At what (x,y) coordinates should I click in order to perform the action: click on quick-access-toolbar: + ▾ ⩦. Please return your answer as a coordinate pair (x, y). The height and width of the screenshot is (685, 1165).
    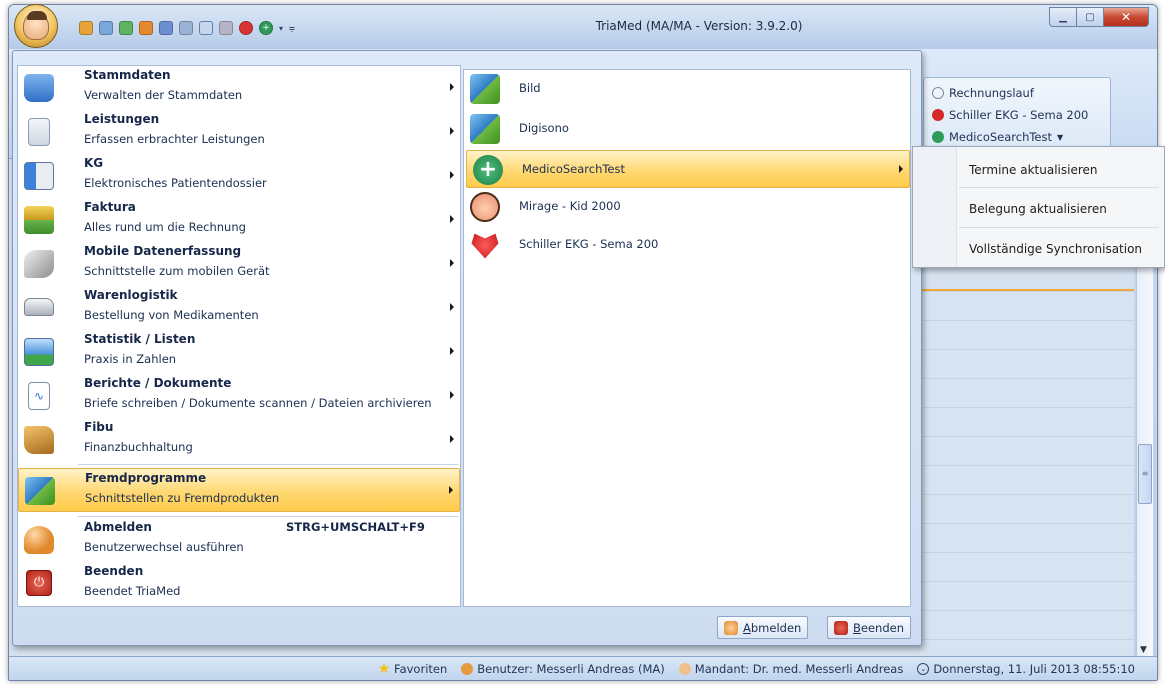
    Looking at the image, I should click on (187, 28).